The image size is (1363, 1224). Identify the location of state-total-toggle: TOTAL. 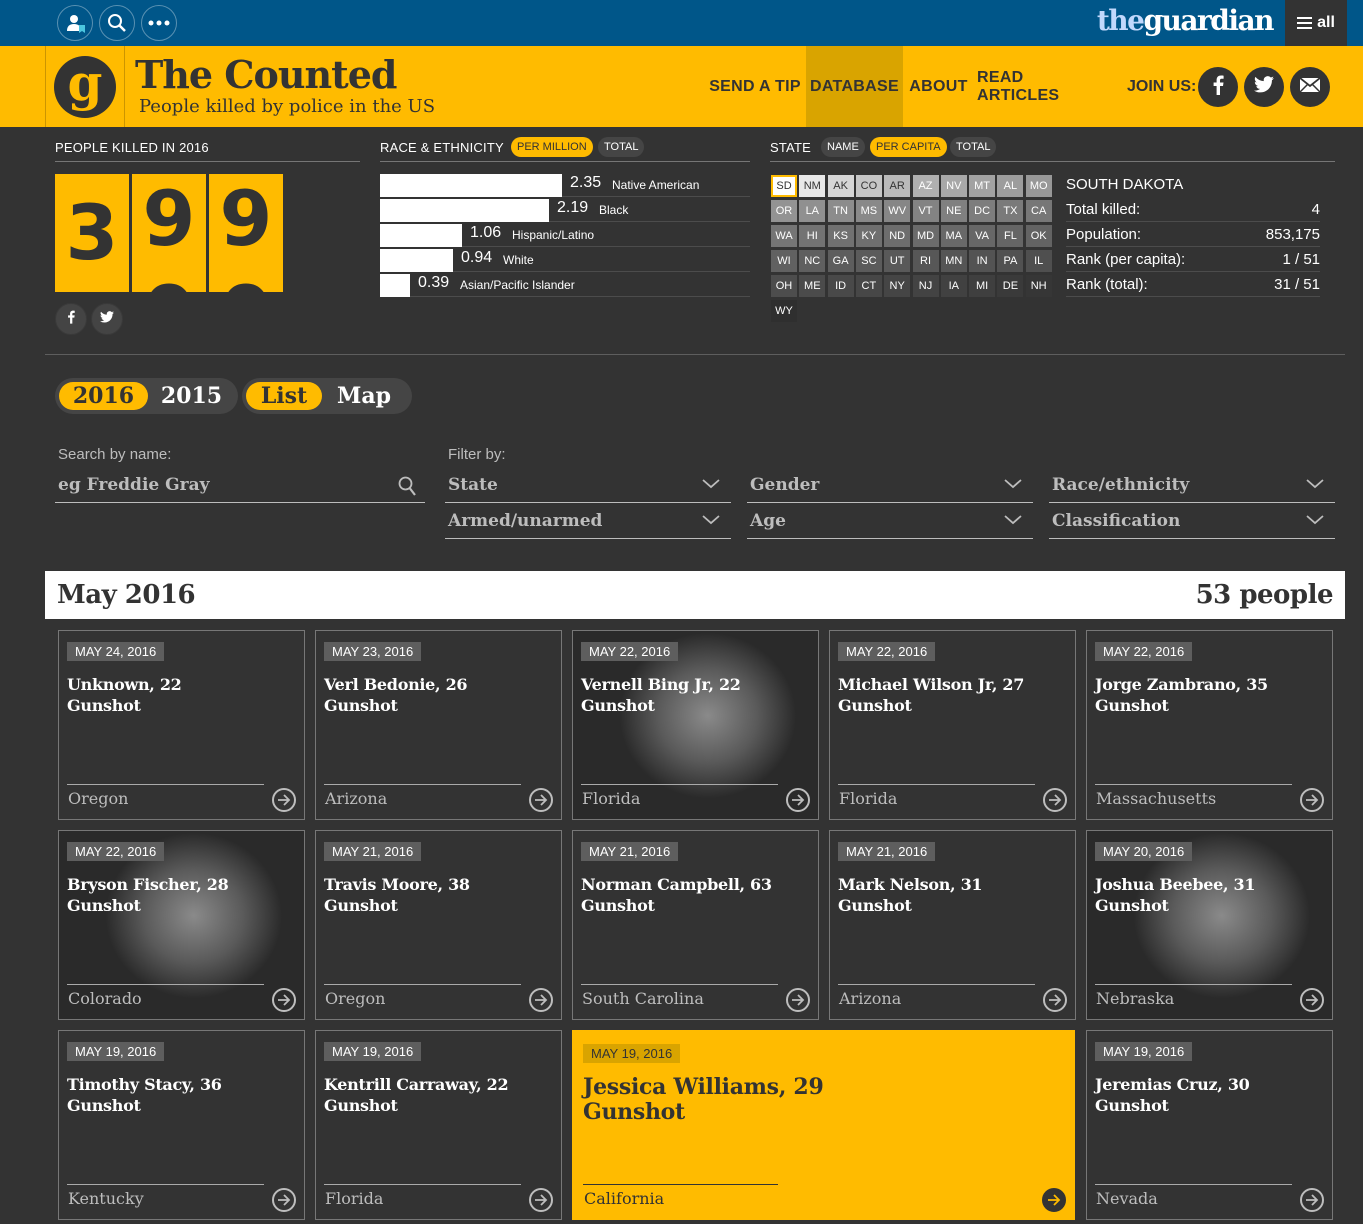
(973, 147).